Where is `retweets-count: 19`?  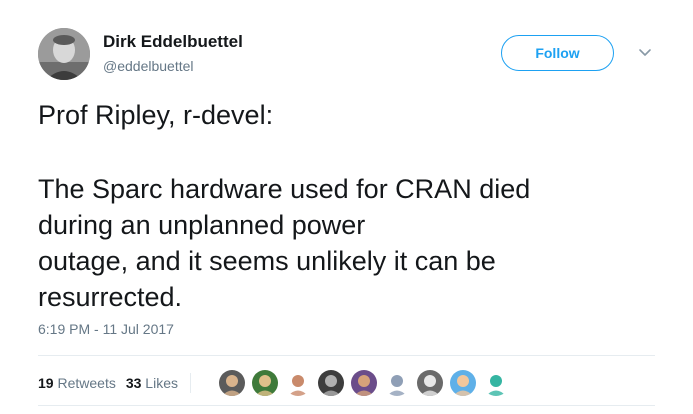 retweets-count: 19 is located at coordinates (46, 383).